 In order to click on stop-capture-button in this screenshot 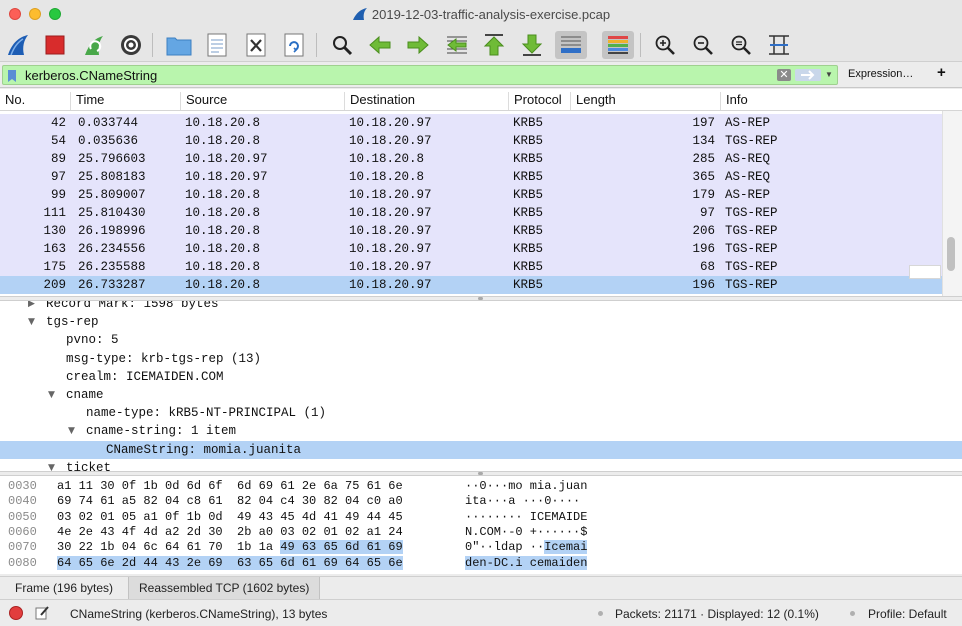, I will do `click(55, 45)`.